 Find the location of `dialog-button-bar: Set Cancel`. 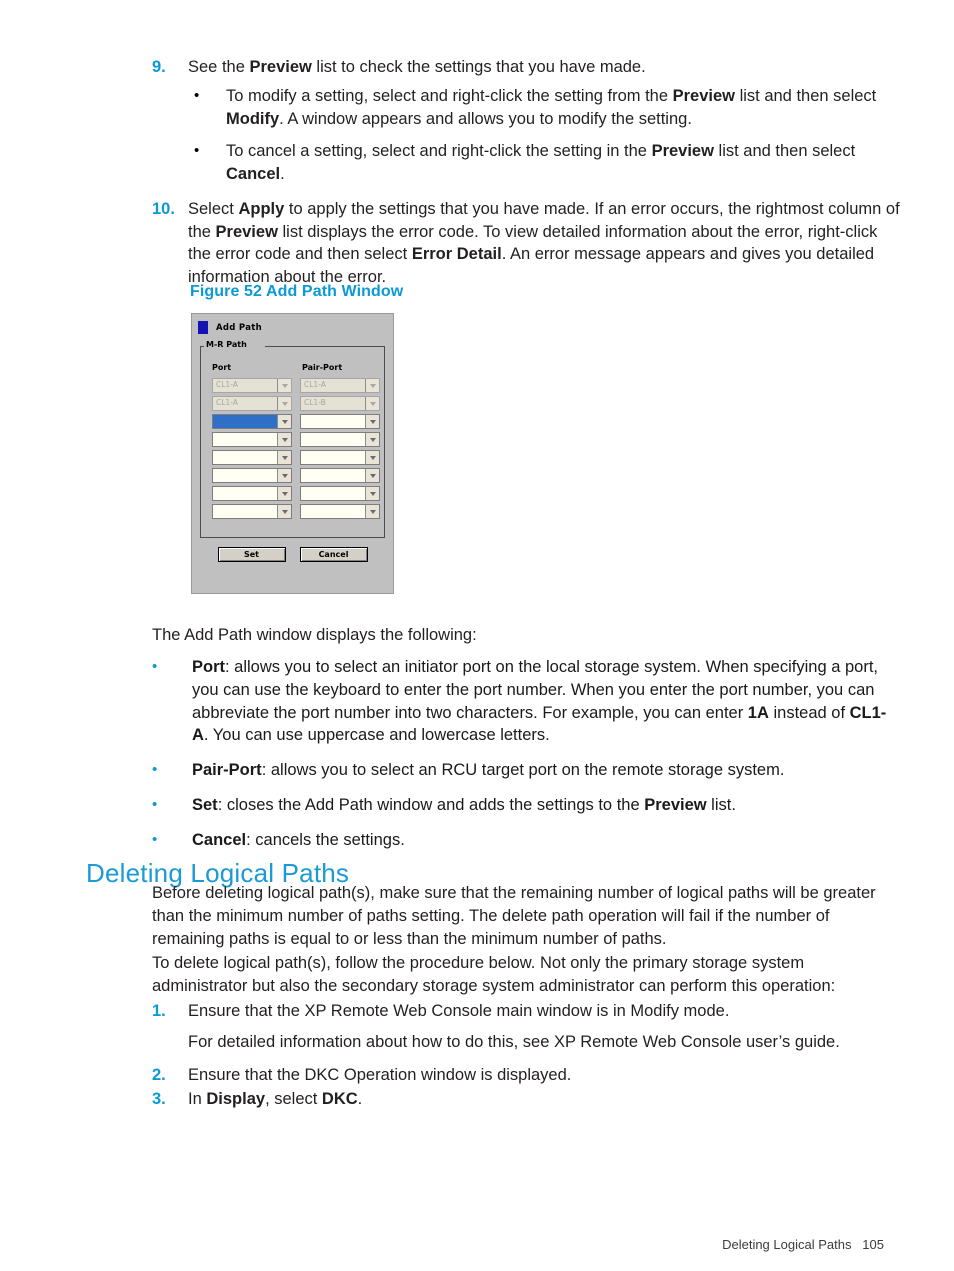

dialog-button-bar: Set Cancel is located at coordinates (292, 554).